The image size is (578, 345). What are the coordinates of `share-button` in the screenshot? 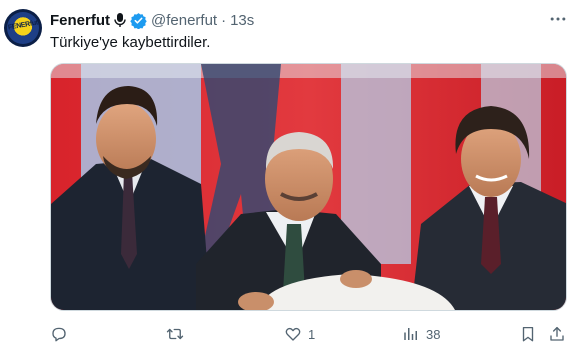 It's located at (557, 333).